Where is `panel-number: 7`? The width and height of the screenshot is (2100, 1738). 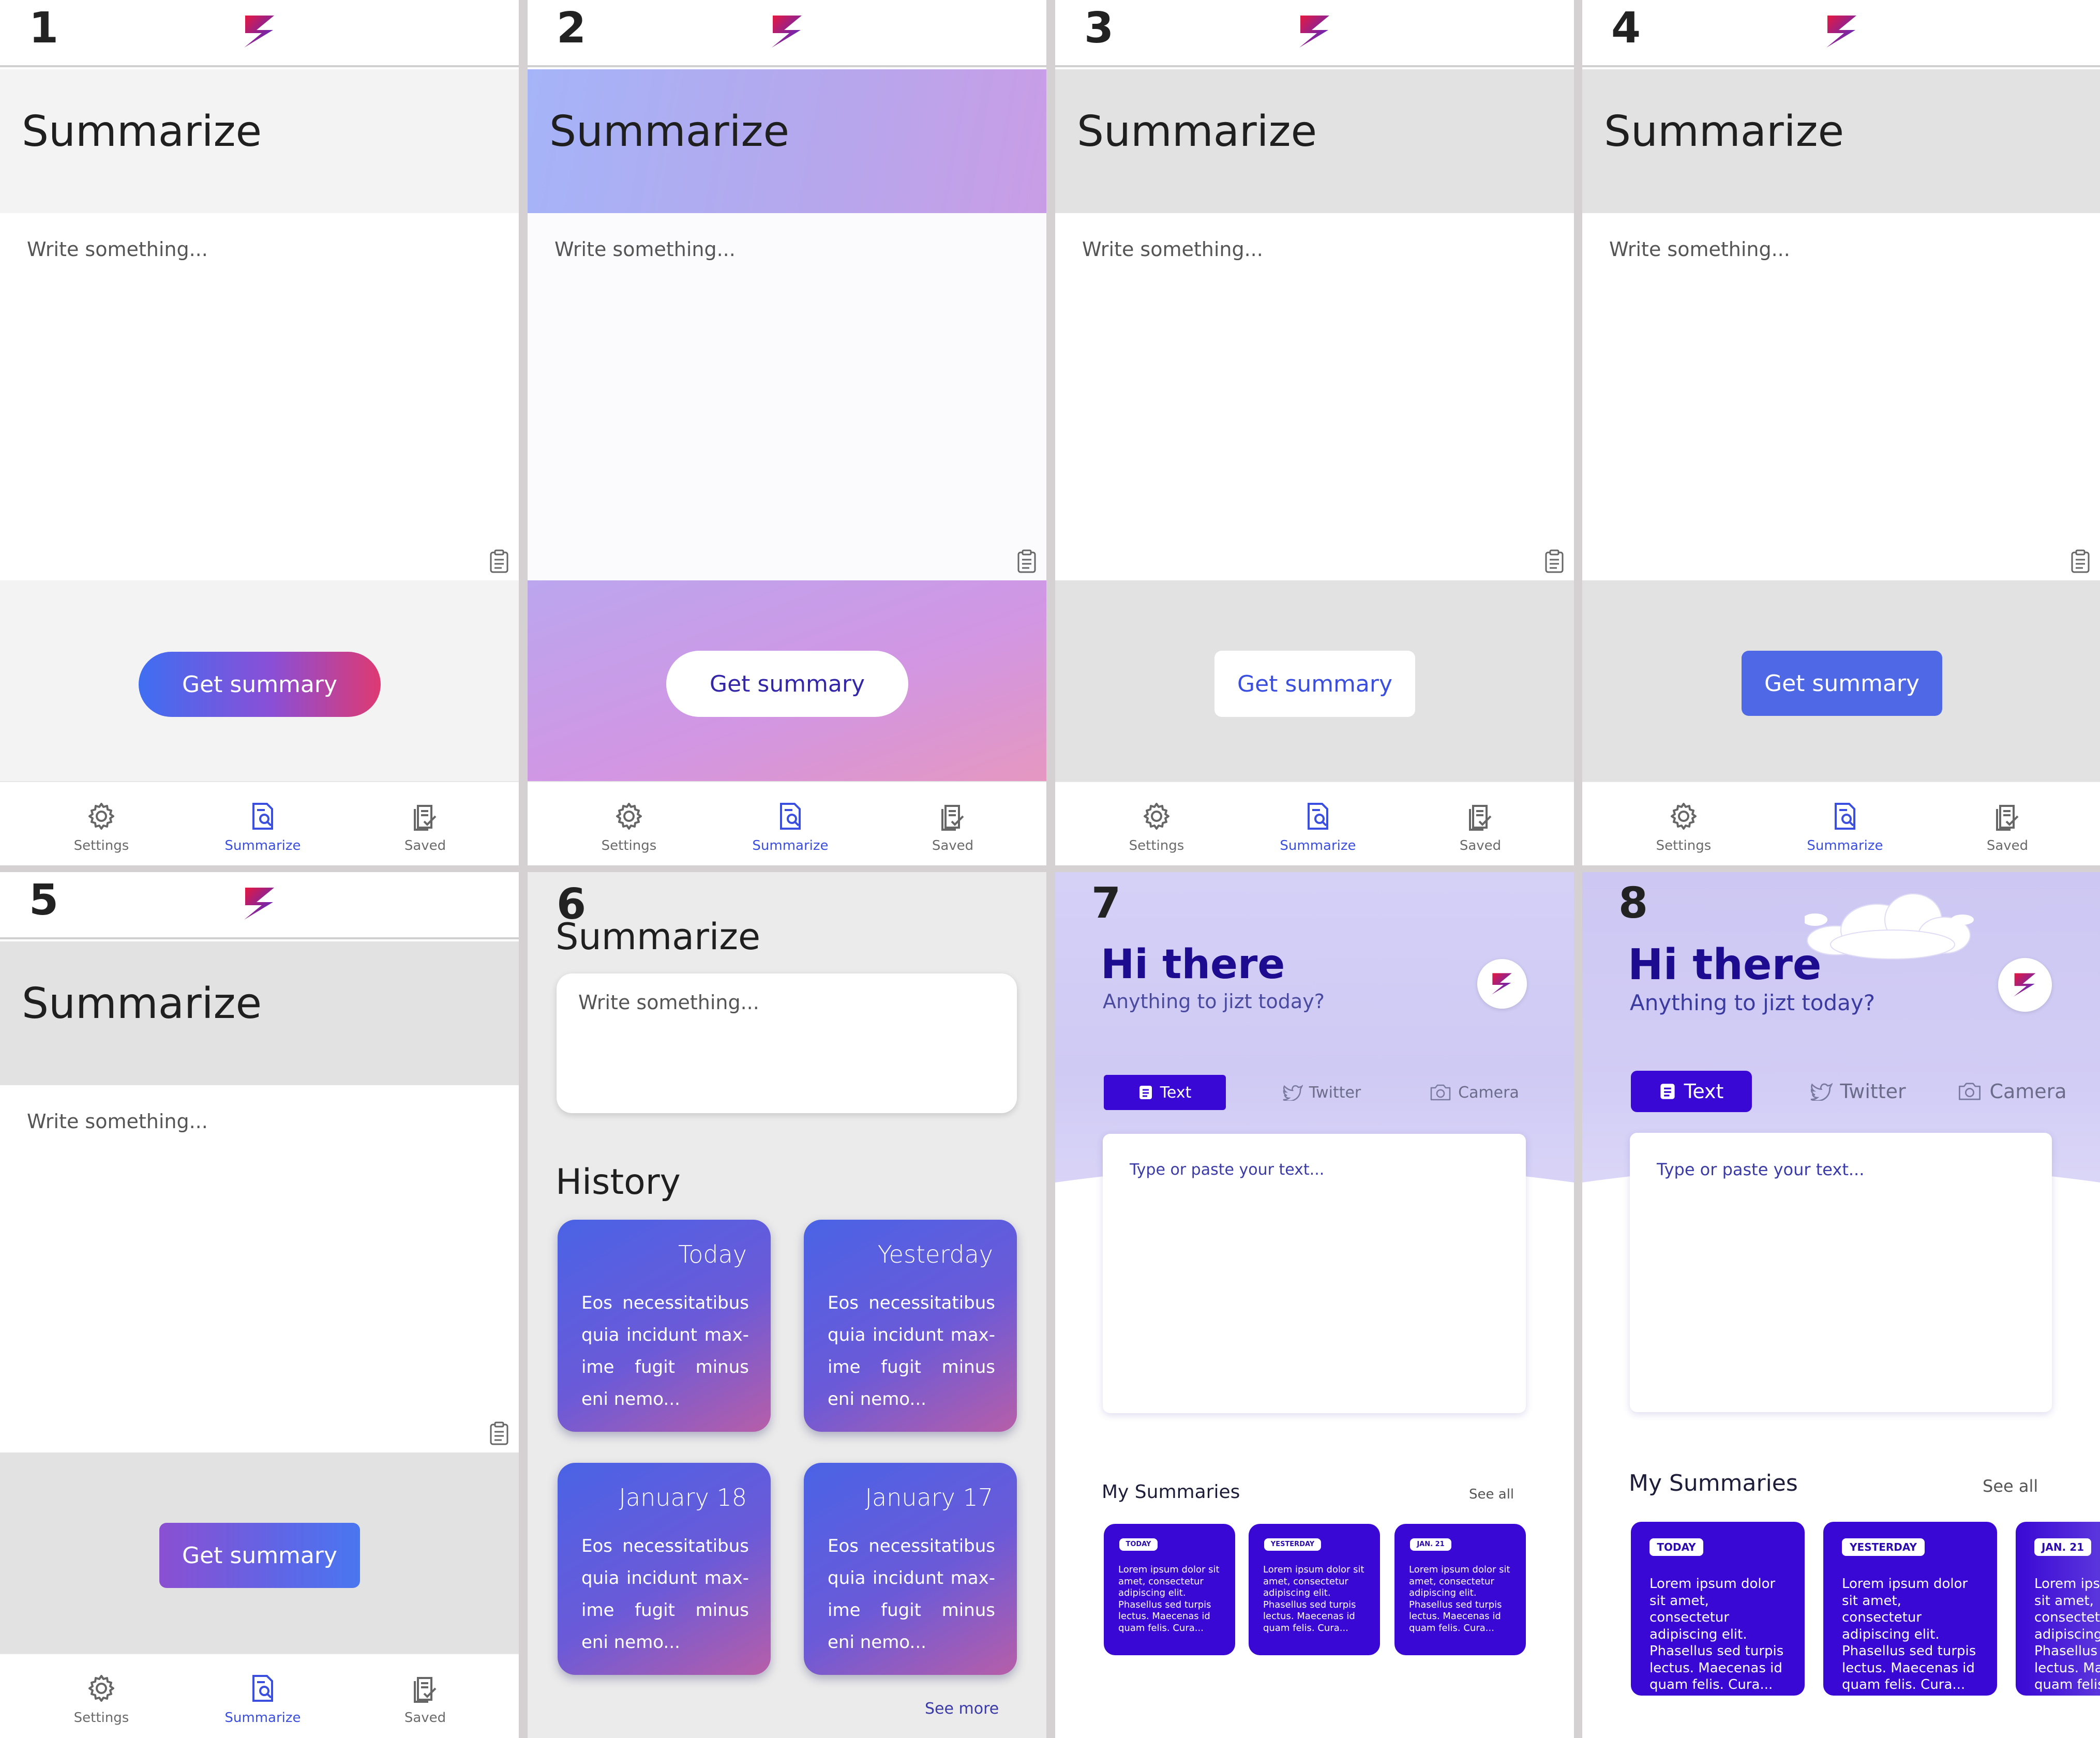
panel-number: 7 is located at coordinates (1106, 904).